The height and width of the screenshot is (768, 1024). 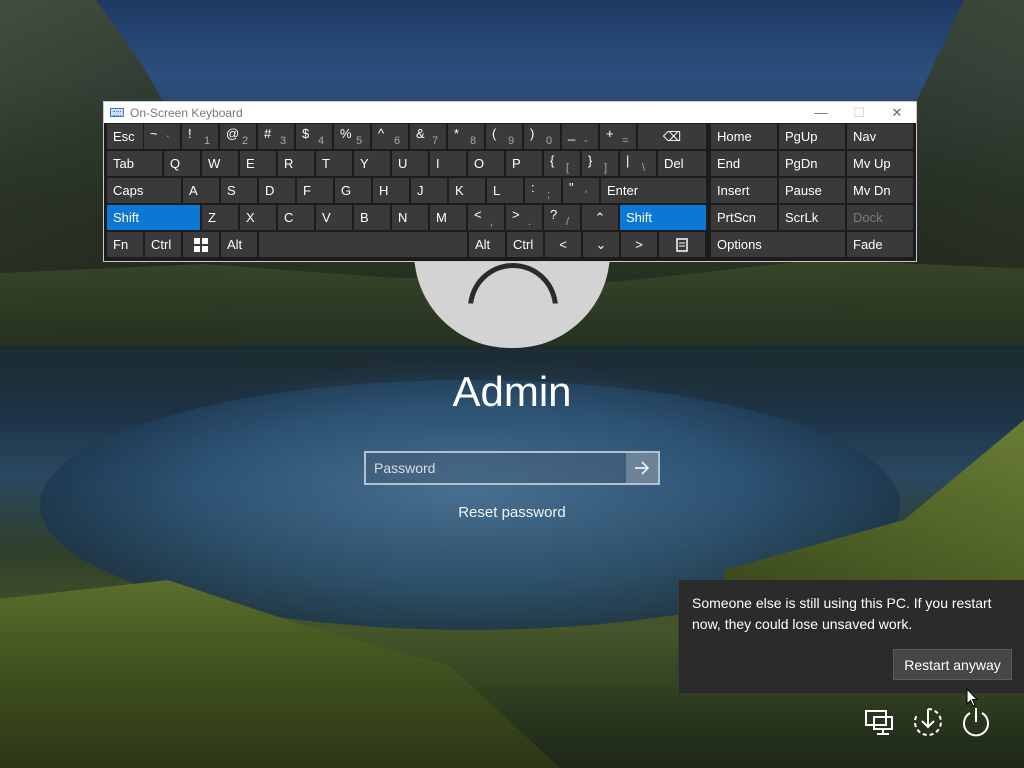 I want to click on key-pgdn: PgDn, so click(x=812, y=163).